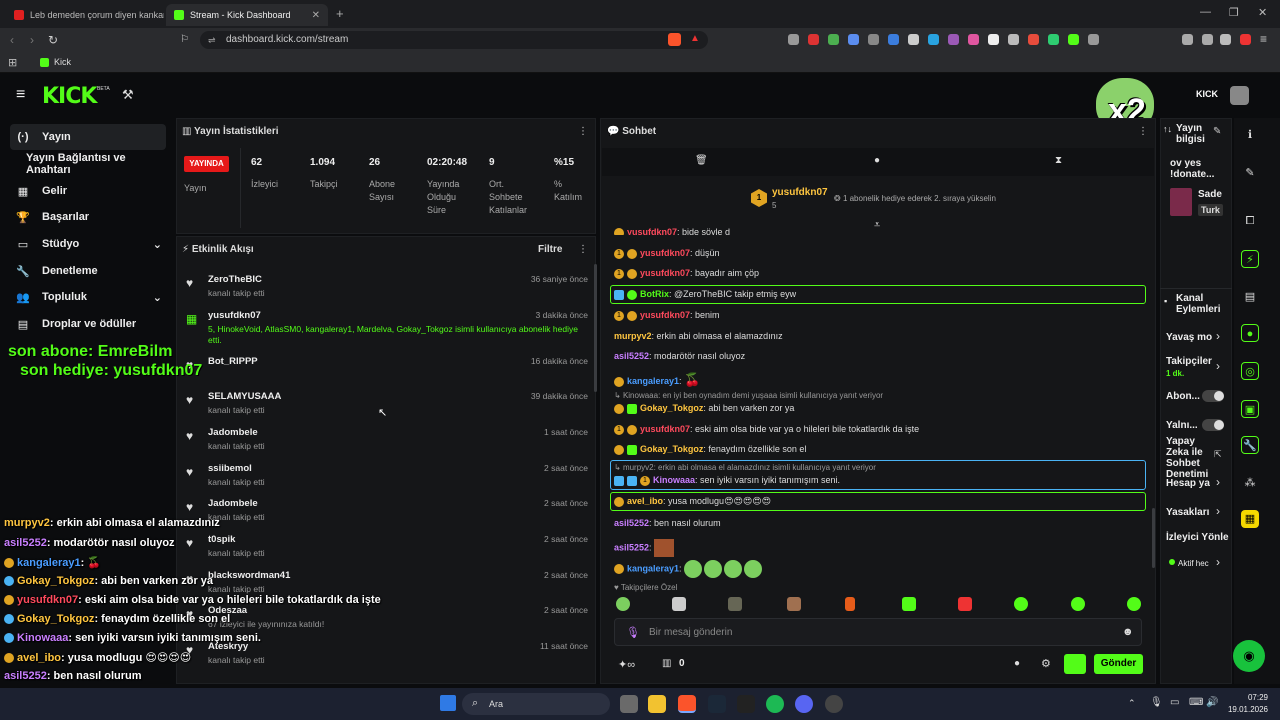 This screenshot has width=1280, height=720. Describe the element at coordinates (1250, 409) in the screenshot. I see `layout-icon: ▣` at that location.